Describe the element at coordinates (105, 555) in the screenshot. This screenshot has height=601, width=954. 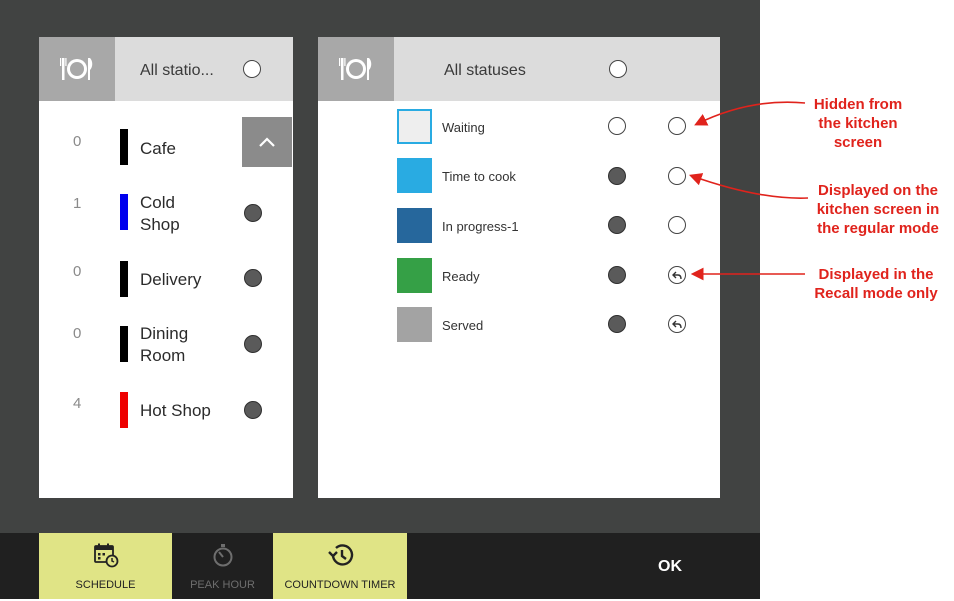
I see `calendar-clock-icon` at that location.